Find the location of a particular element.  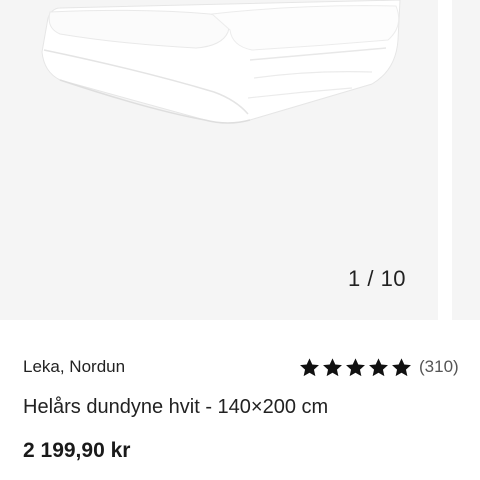

product-price: 2 199,90 kr is located at coordinates (77, 450).